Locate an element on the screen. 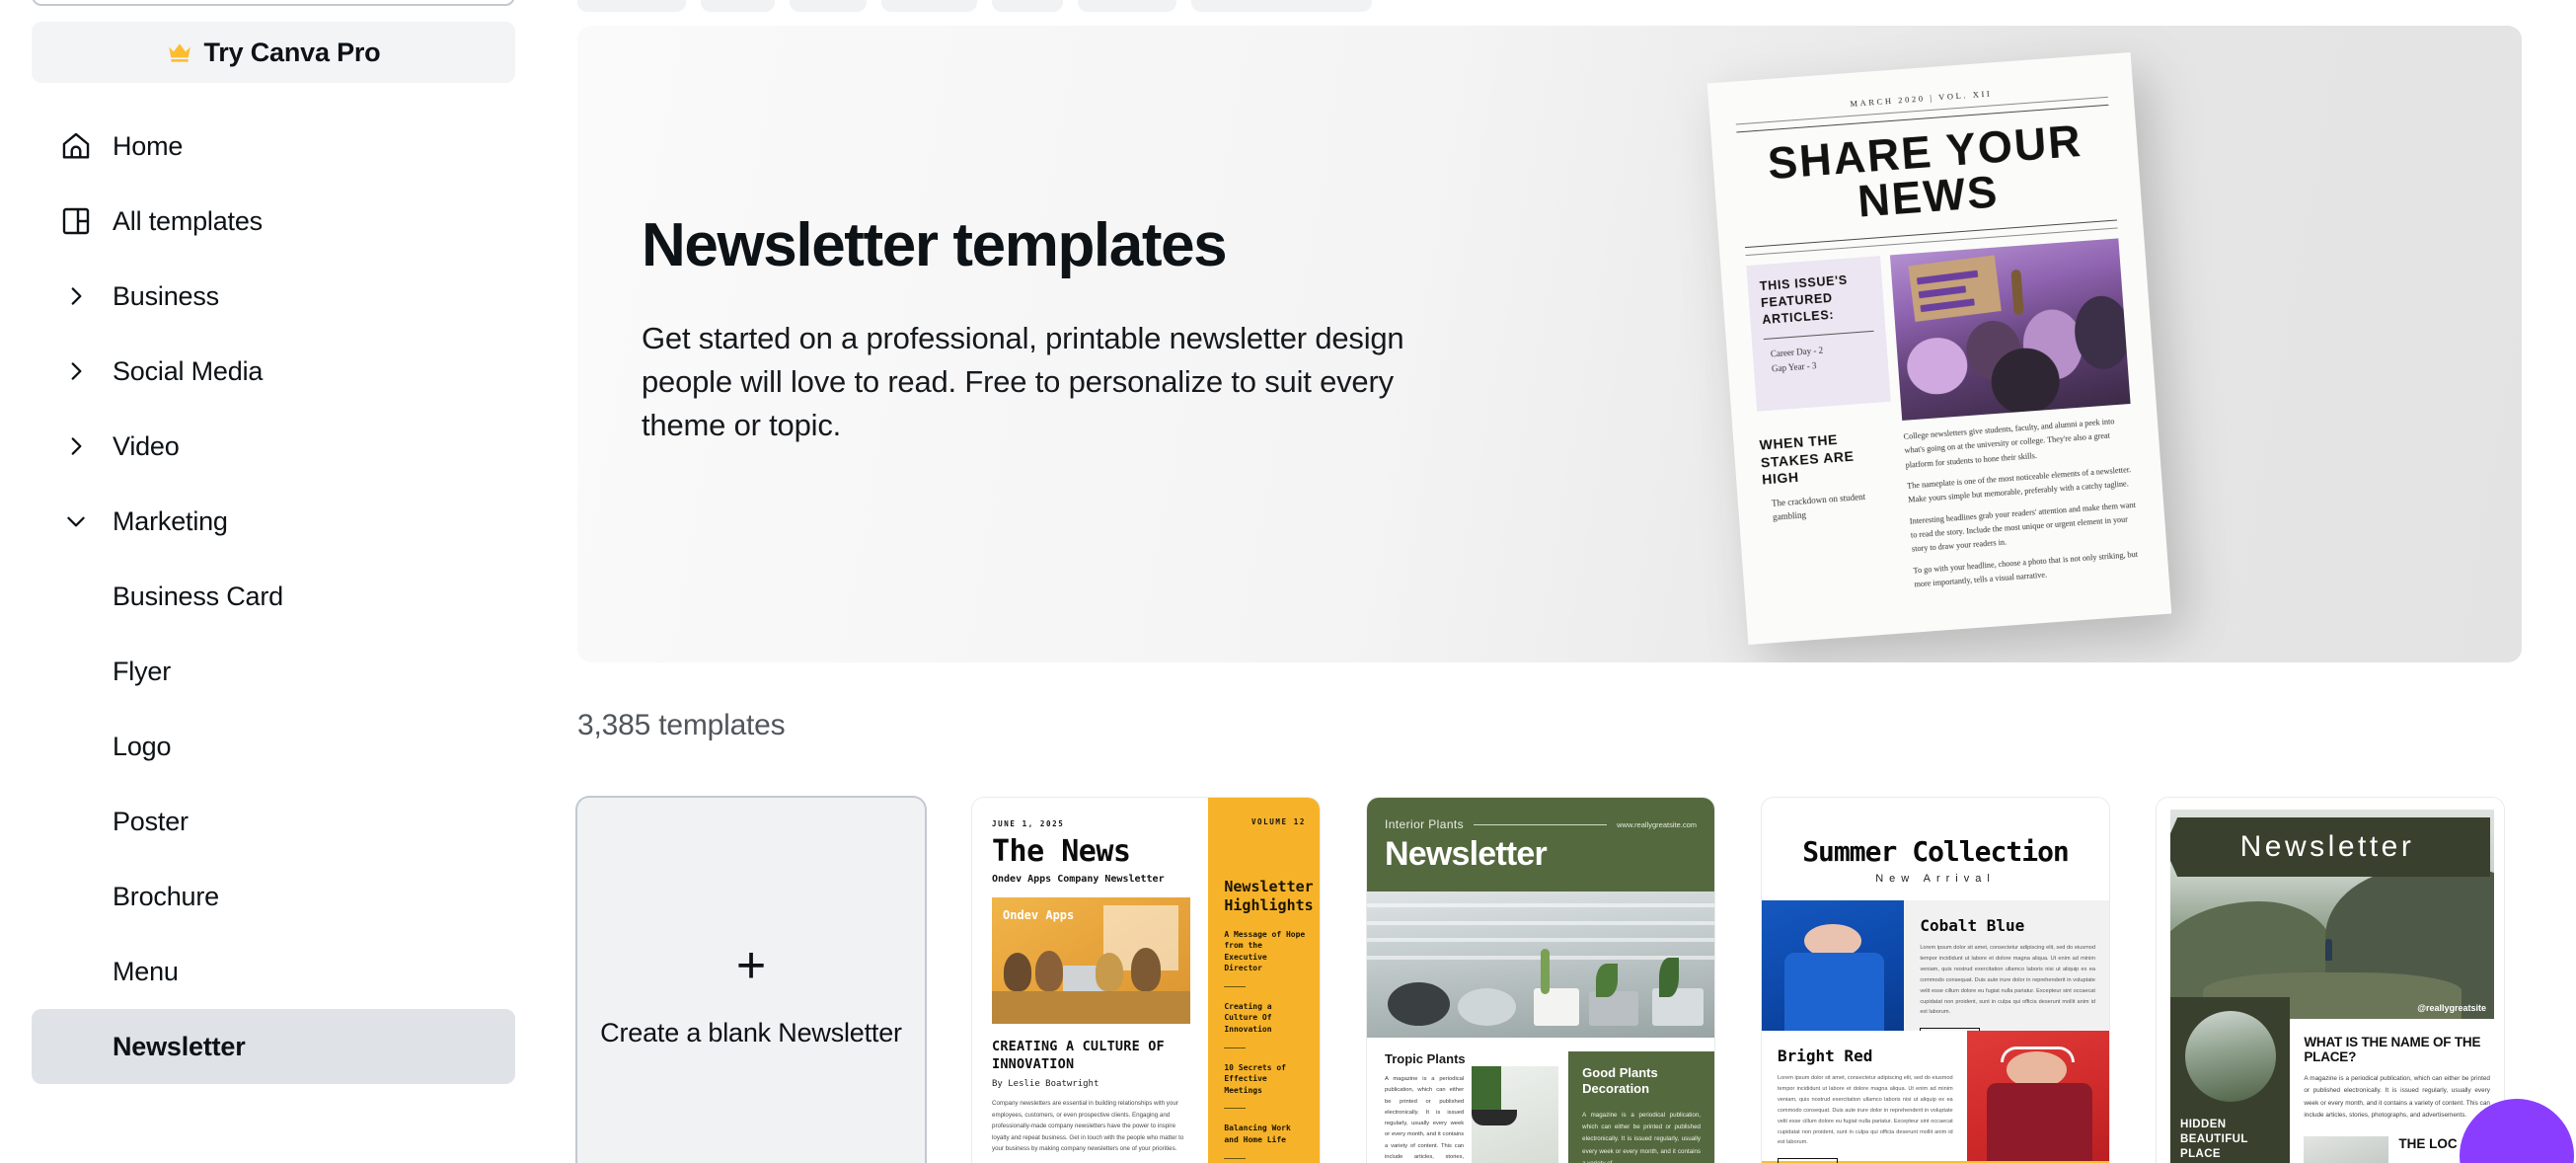 This screenshot has width=2576, height=1163. sidebar-item-label: Logo is located at coordinates (142, 746).